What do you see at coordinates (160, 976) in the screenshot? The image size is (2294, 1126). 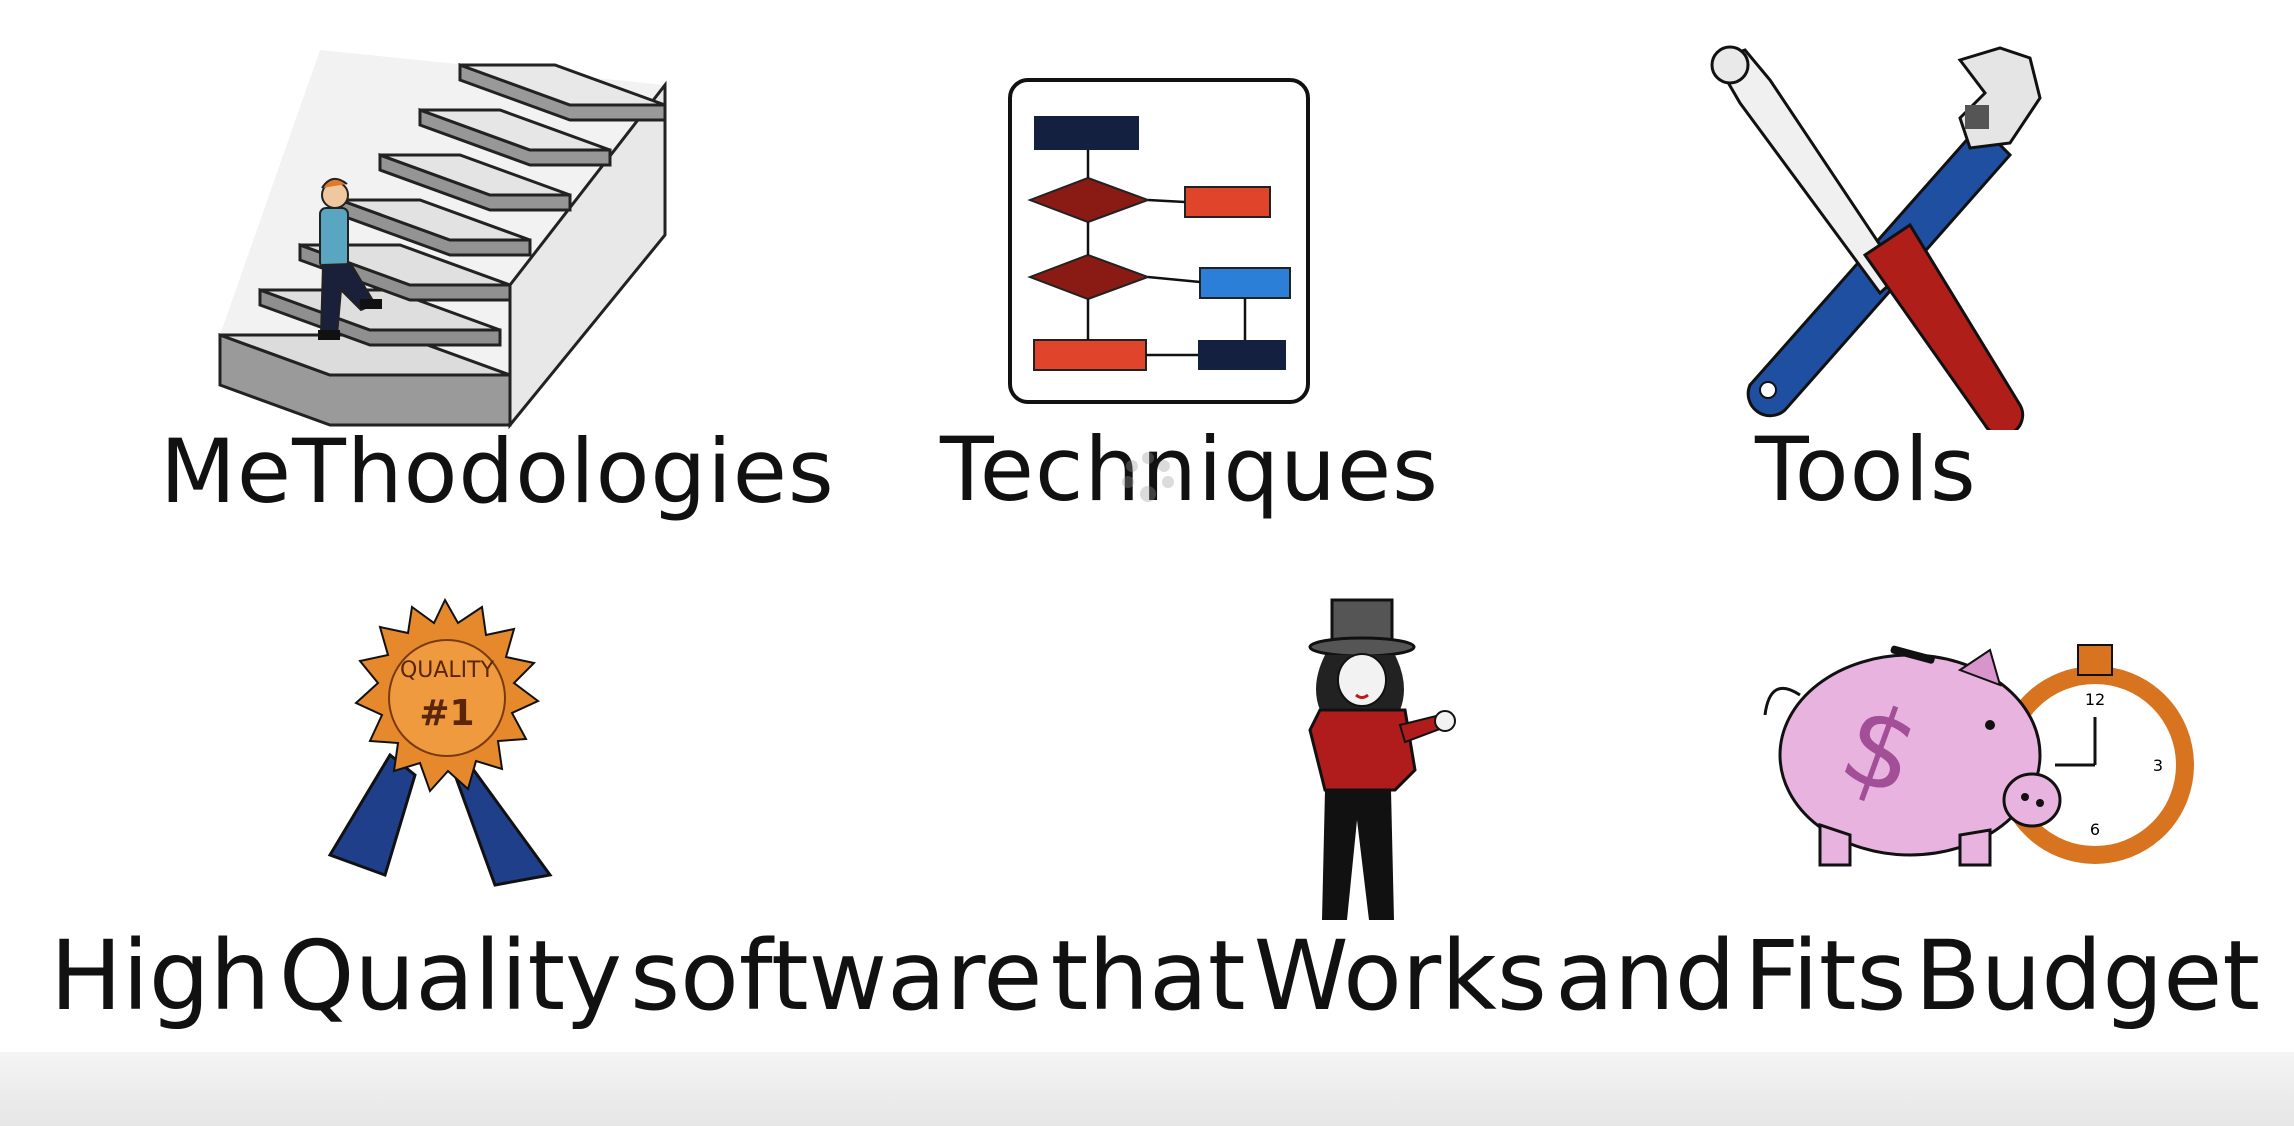 I see `caption-word-high: High` at bounding box center [160, 976].